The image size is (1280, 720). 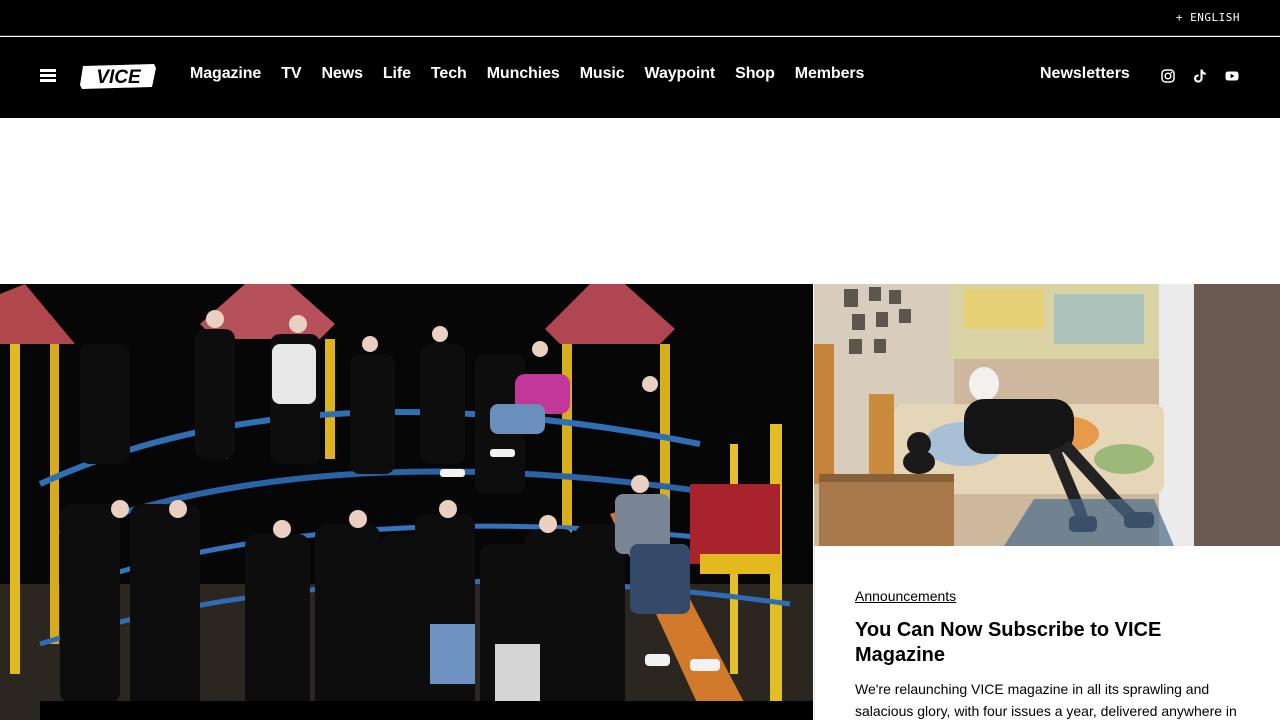 I want to click on logo-text: VICE, so click(x=119, y=77).